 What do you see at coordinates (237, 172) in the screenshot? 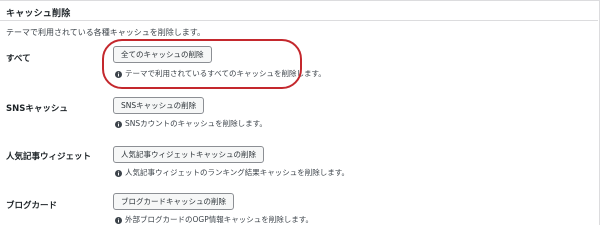
I see `note-popular-widget-text: 人気記事ウィジェットのランキング結果キャッシュを削除します。` at bounding box center [237, 172].